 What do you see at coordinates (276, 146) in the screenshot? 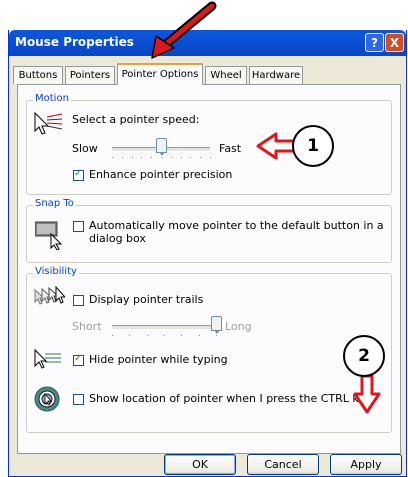
I see `speed-arrow-annotation` at bounding box center [276, 146].